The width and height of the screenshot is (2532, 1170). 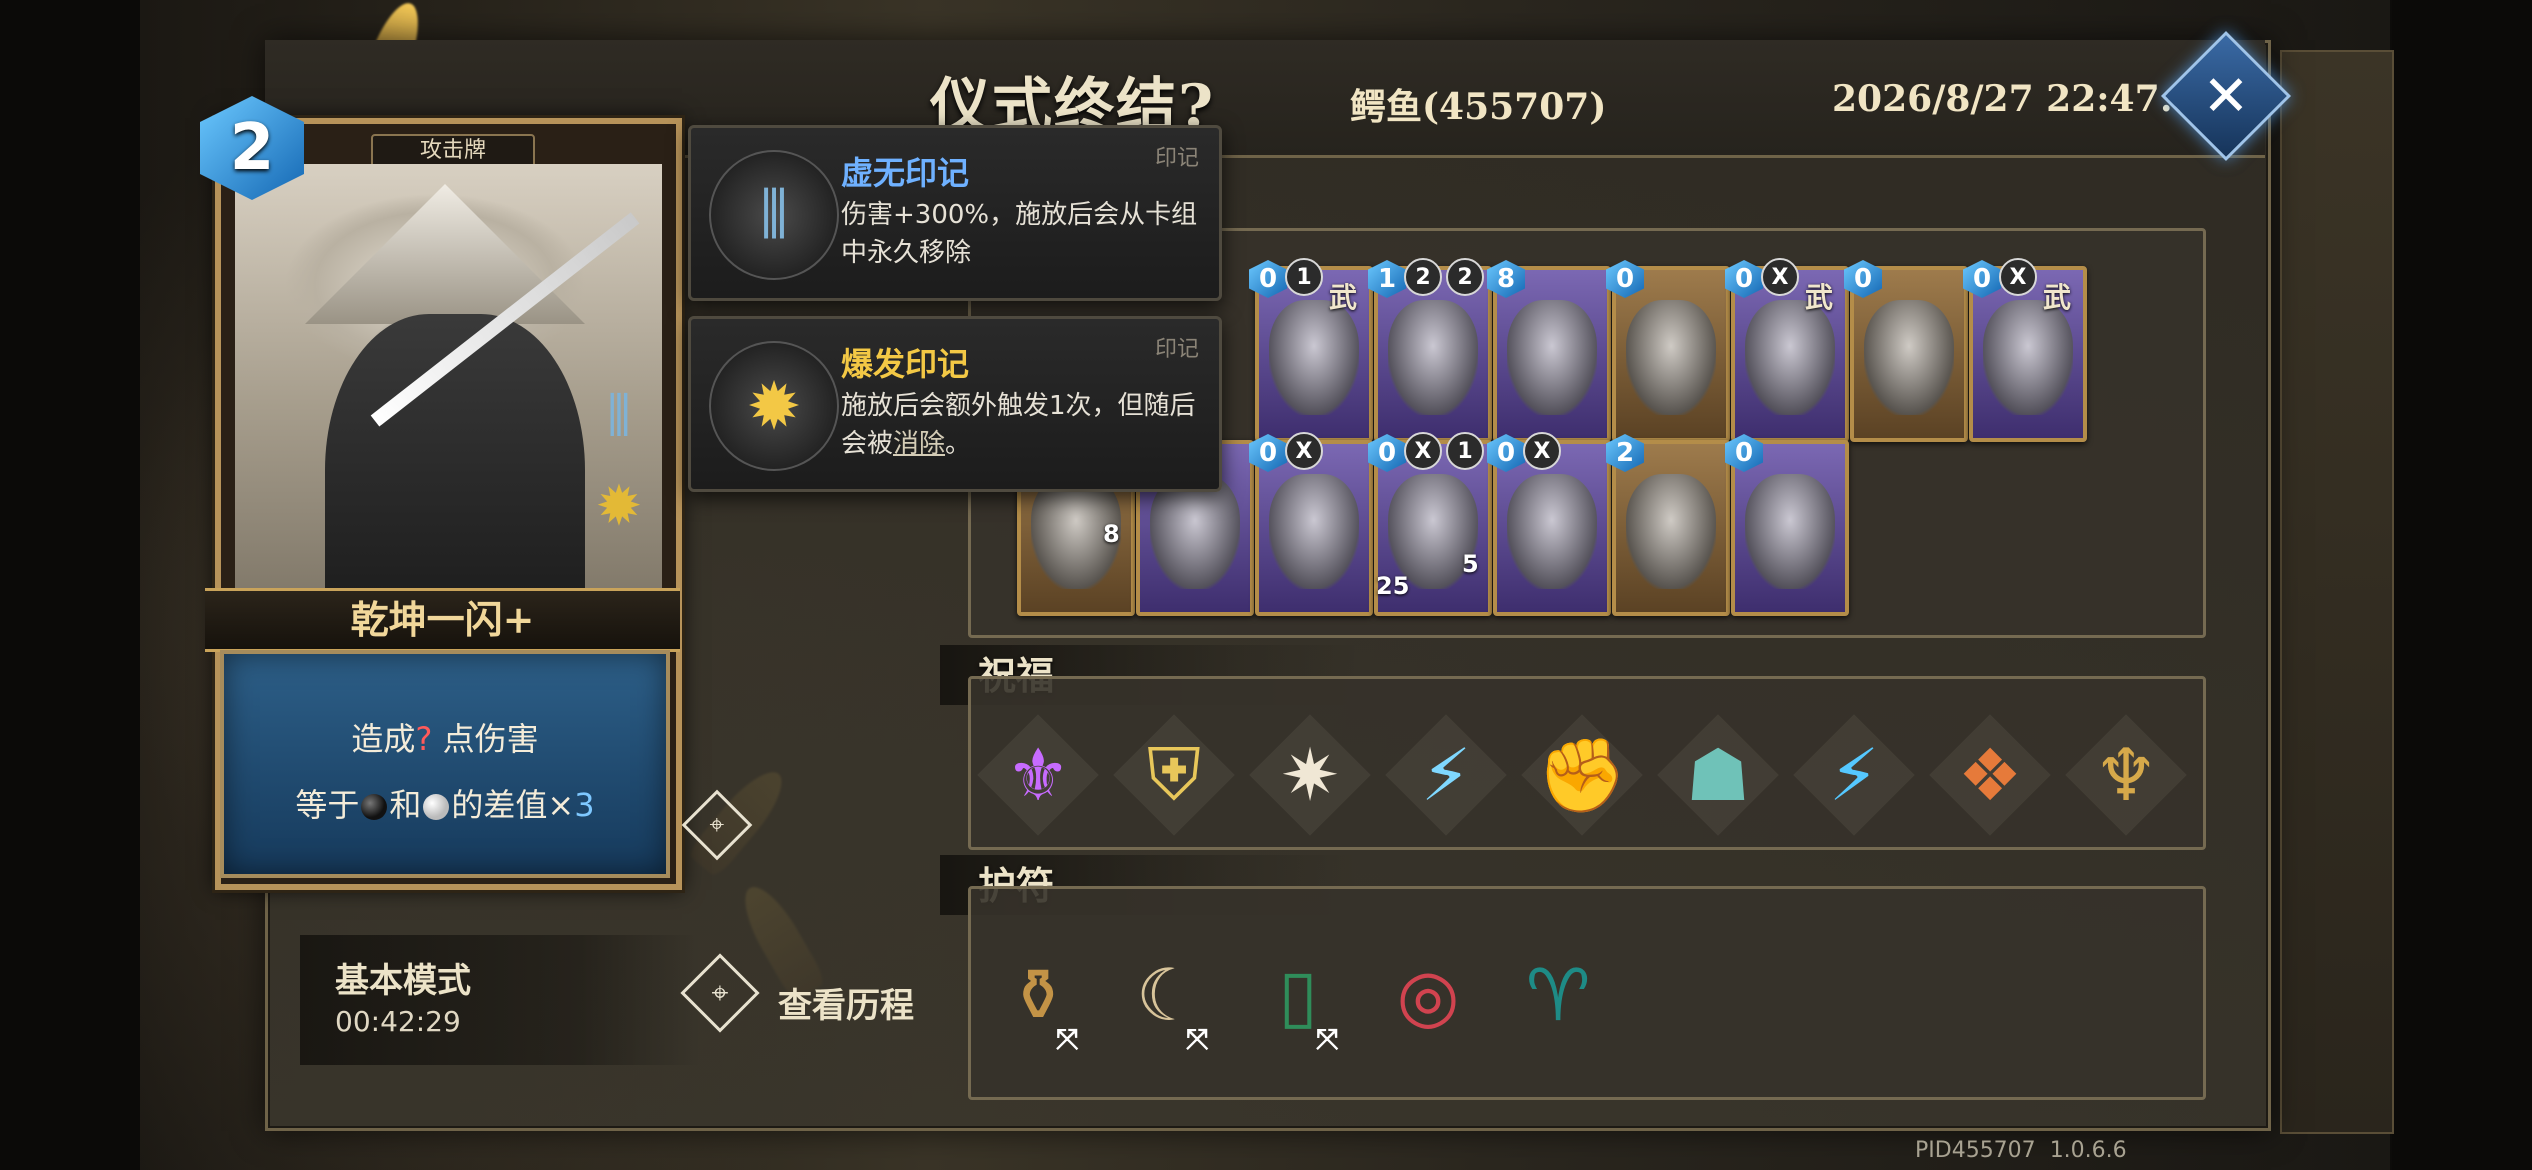 What do you see at coordinates (1038, 775) in the screenshot?
I see `purple-trident-icon: ⚜` at bounding box center [1038, 775].